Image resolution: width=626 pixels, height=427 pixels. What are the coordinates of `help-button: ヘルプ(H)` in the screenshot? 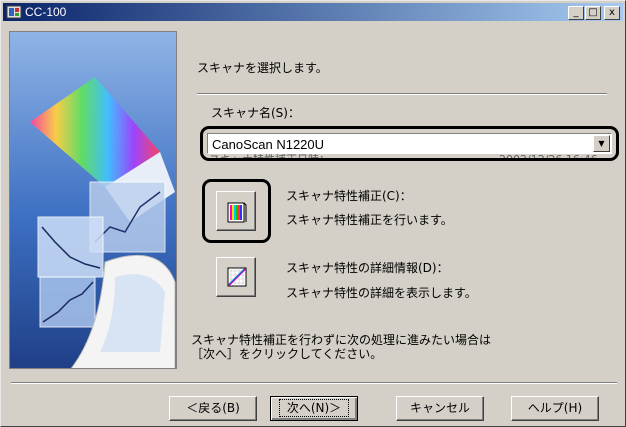 It's located at (555, 408).